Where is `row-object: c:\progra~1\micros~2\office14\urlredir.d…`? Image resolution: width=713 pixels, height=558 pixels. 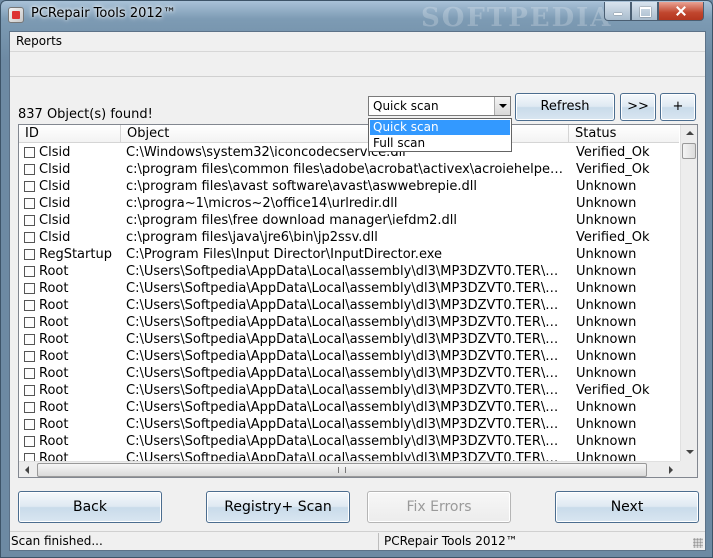
row-object: c:\progra~1\micros~2\office14\urlredir.d… is located at coordinates (262, 203).